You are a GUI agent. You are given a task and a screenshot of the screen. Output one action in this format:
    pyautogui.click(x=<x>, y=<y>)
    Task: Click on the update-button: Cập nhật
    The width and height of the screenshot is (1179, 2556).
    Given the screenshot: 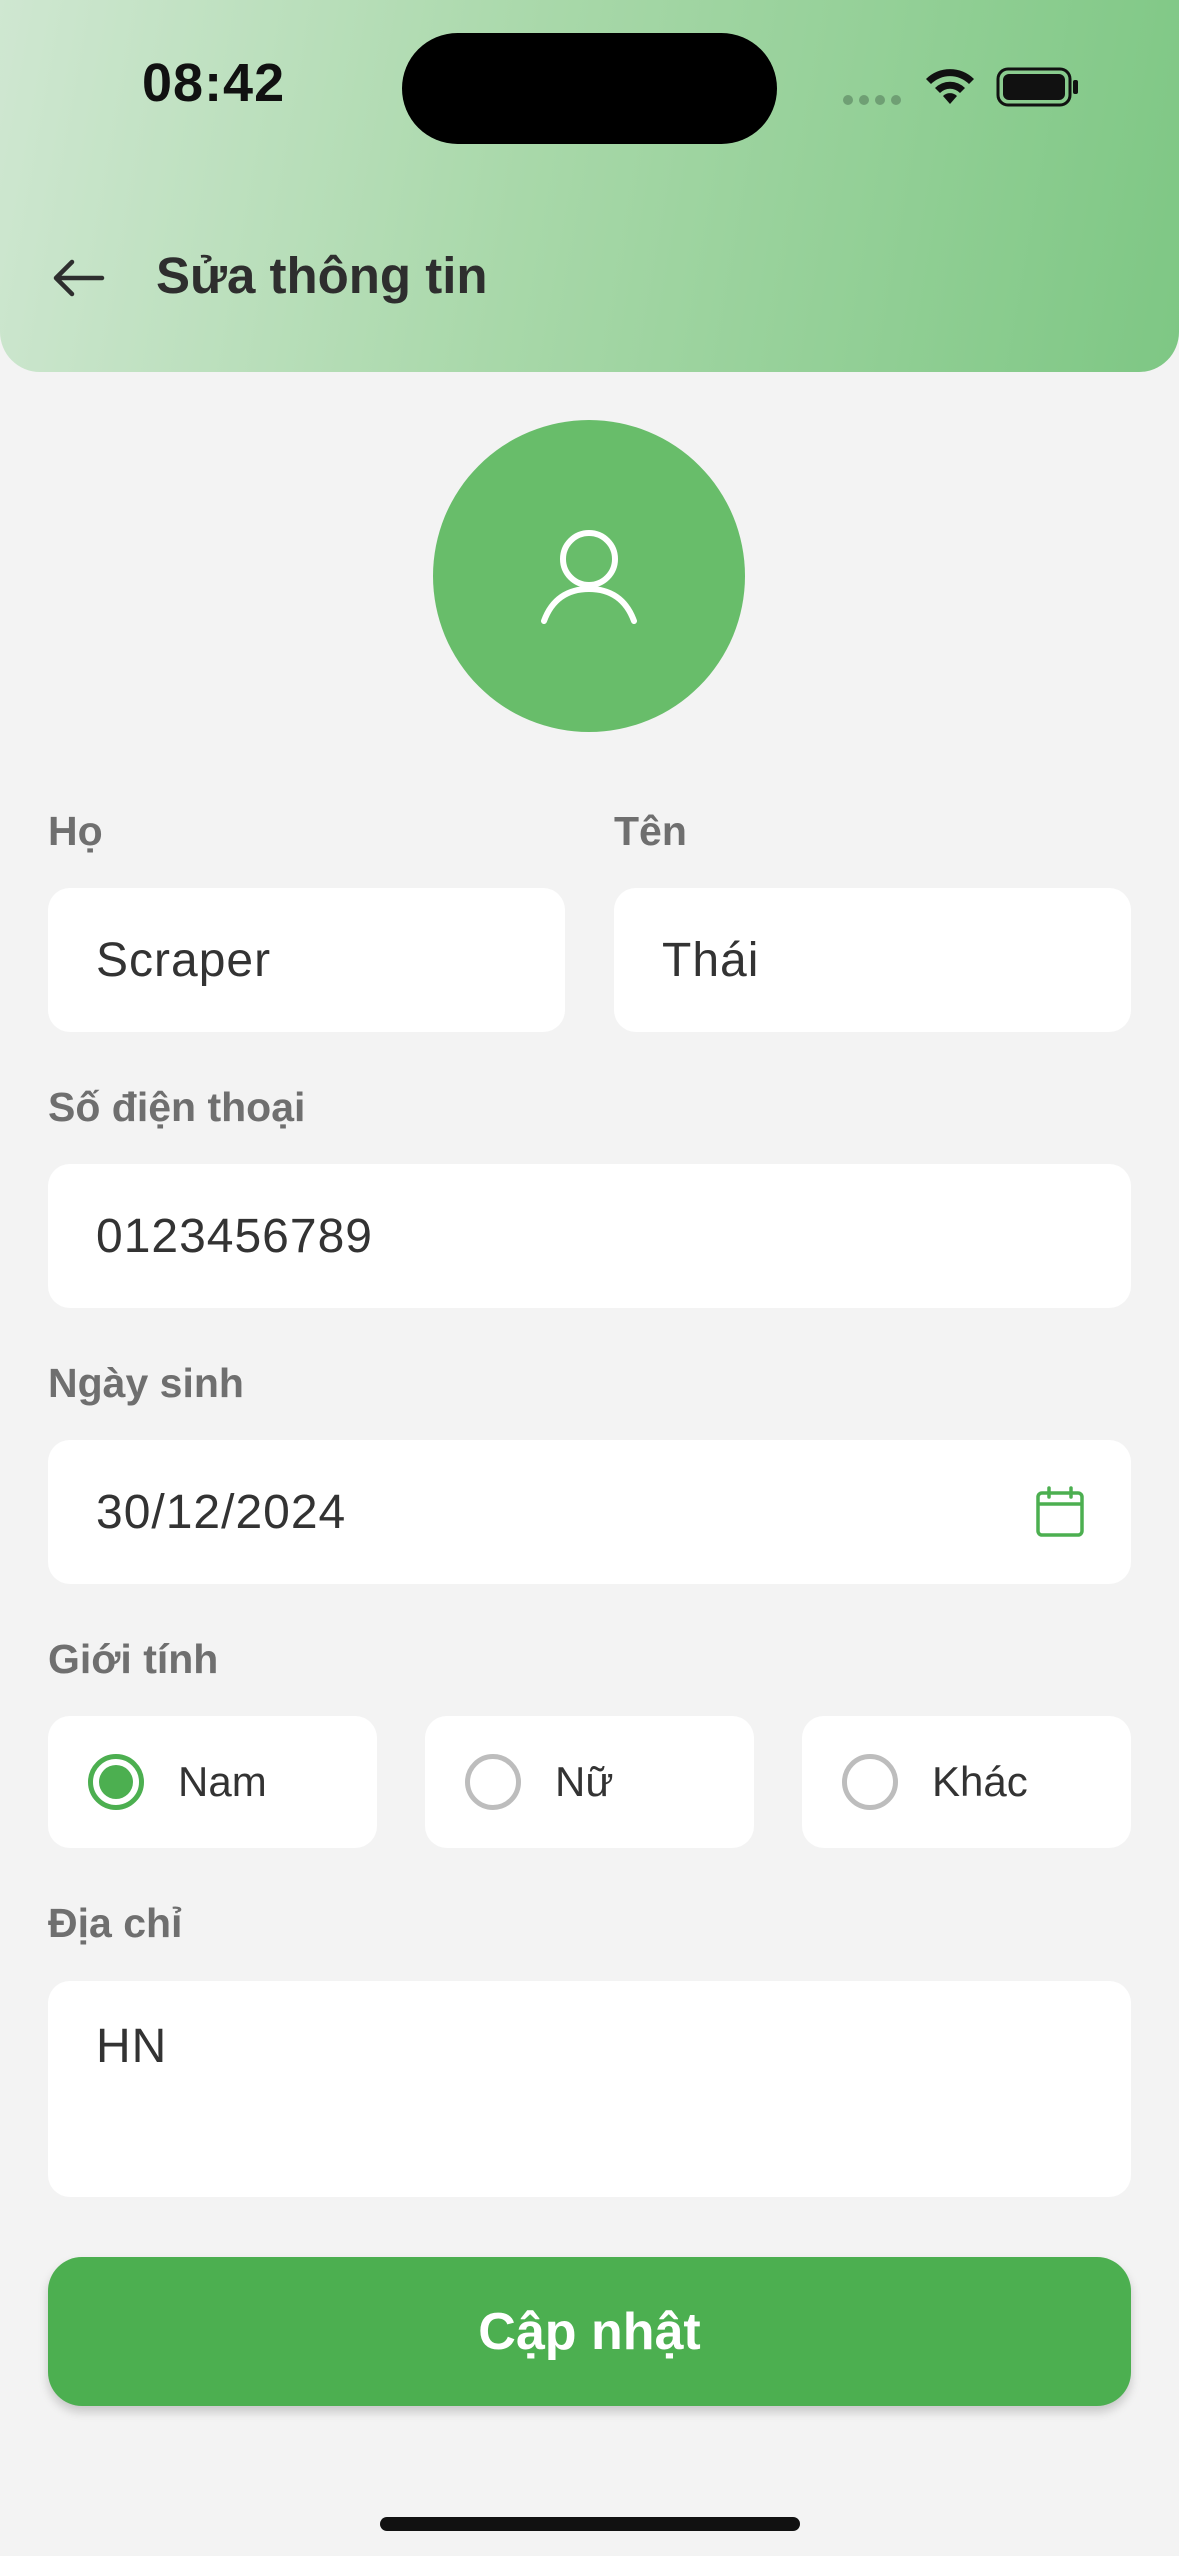 What is the action you would take?
    pyautogui.click(x=589, y=2331)
    